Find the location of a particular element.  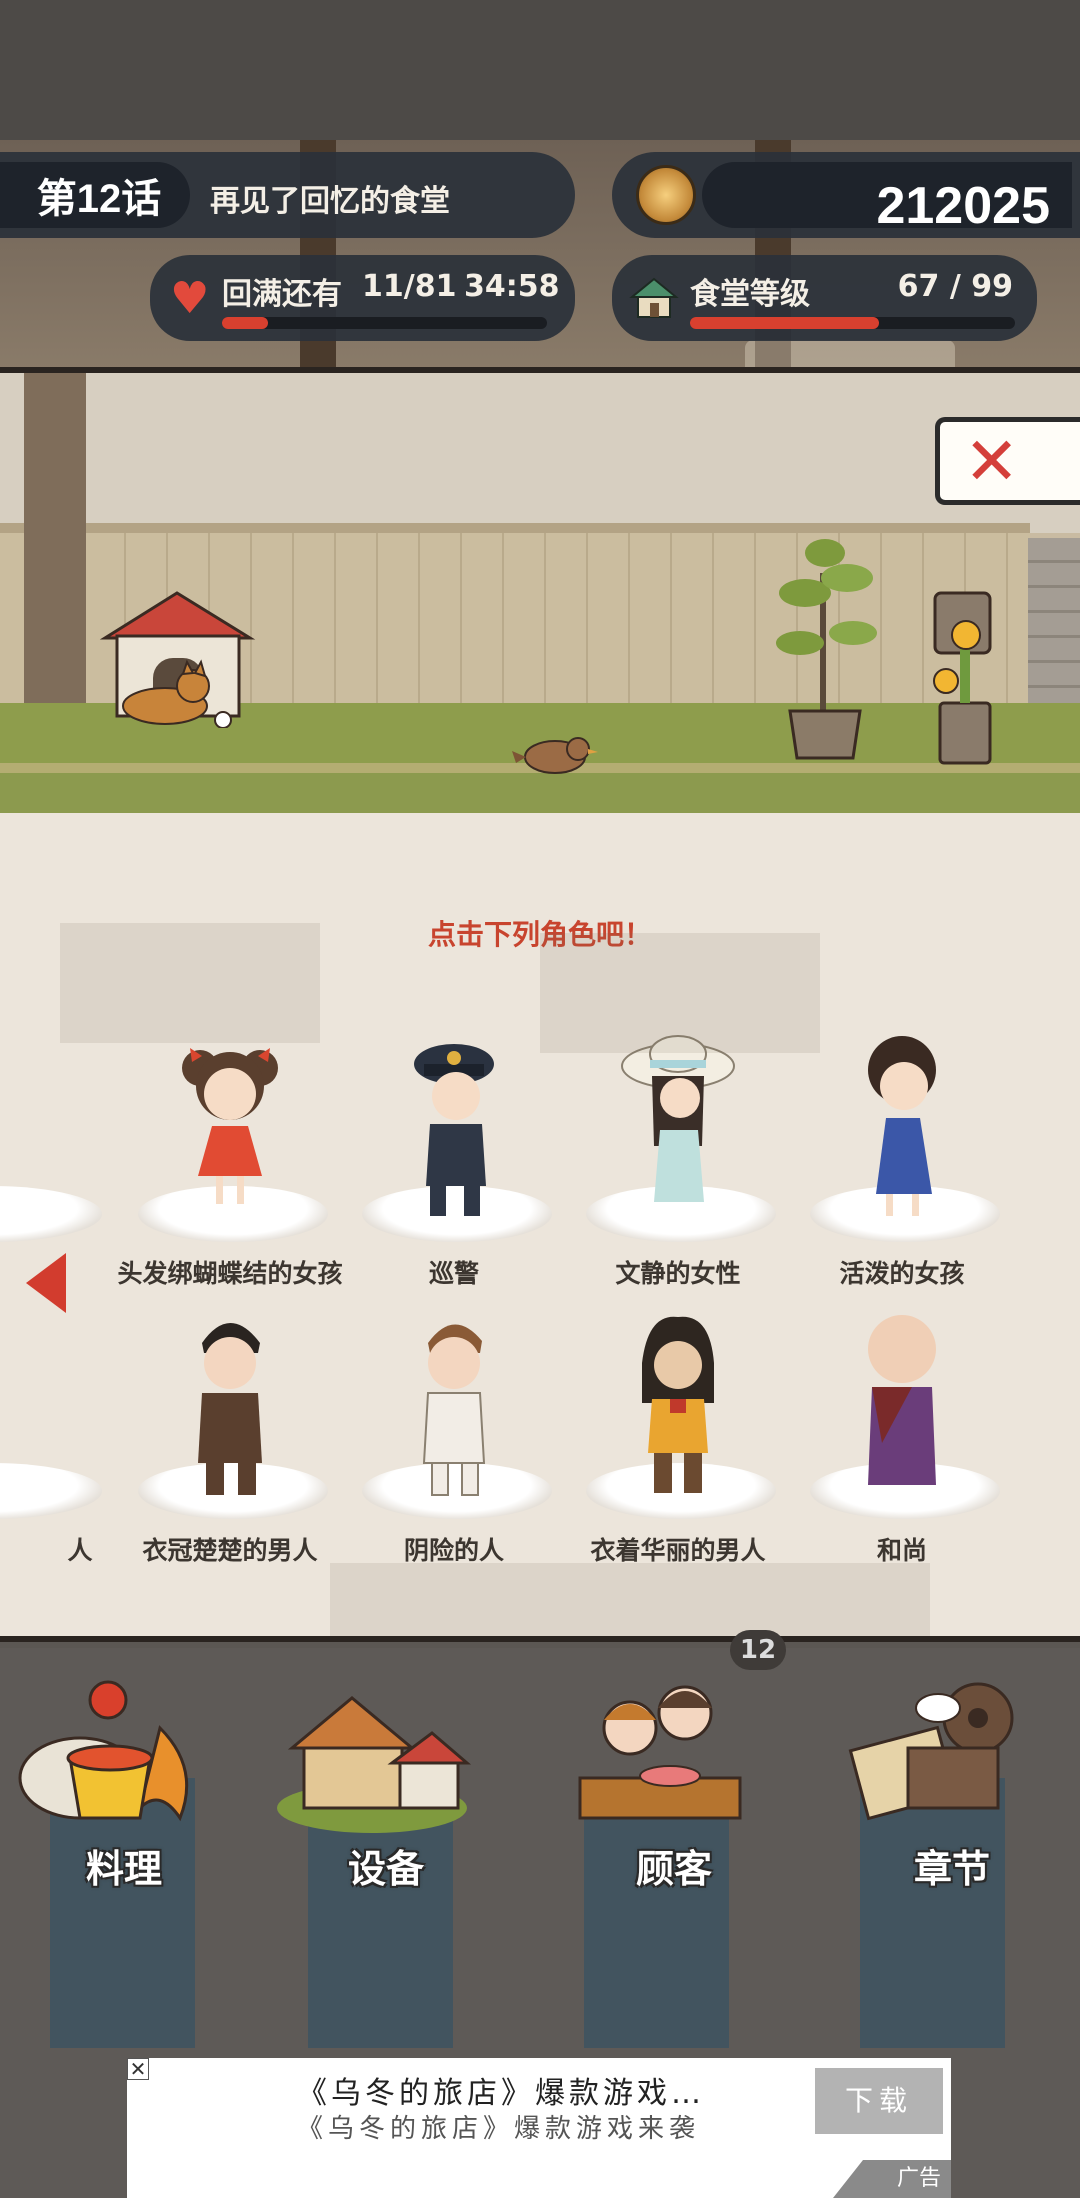

film-projector-icon is located at coordinates (931, 1751).